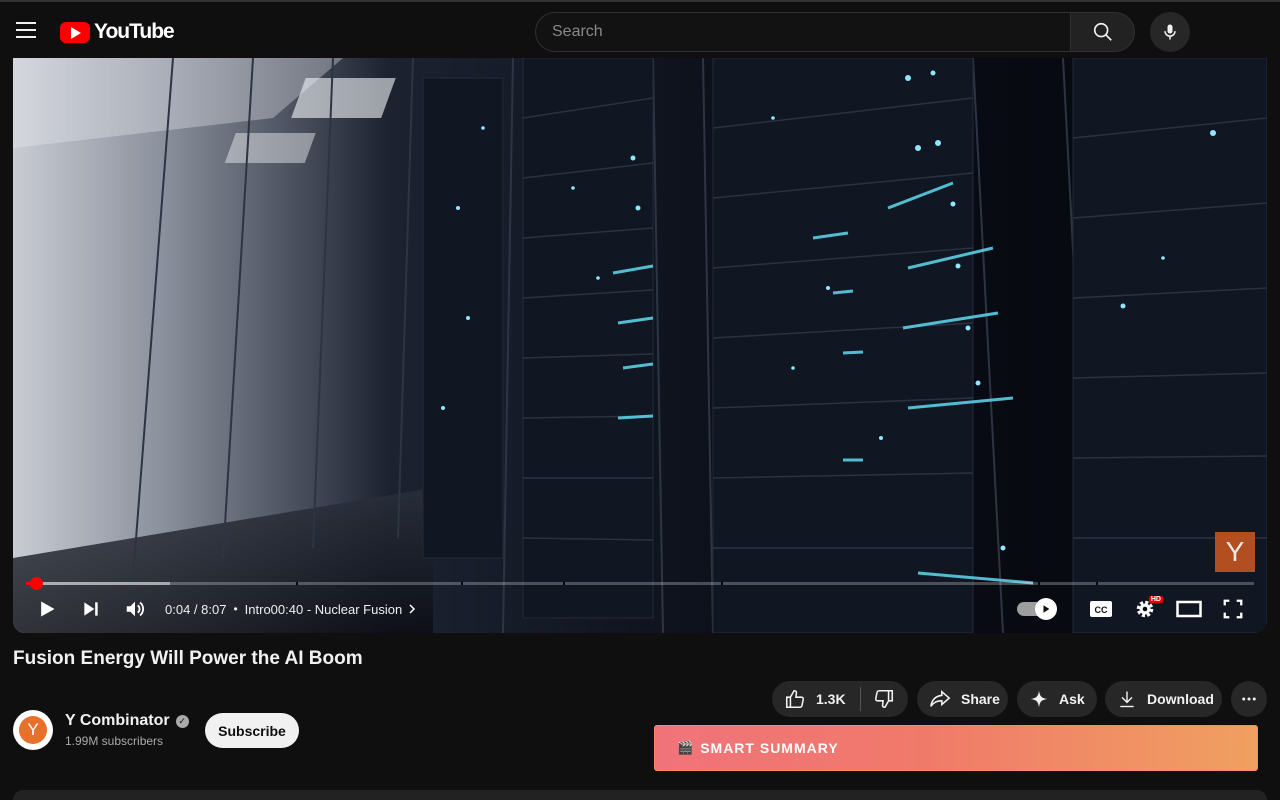 This screenshot has width=1280, height=800. I want to click on search-button, so click(1103, 32).